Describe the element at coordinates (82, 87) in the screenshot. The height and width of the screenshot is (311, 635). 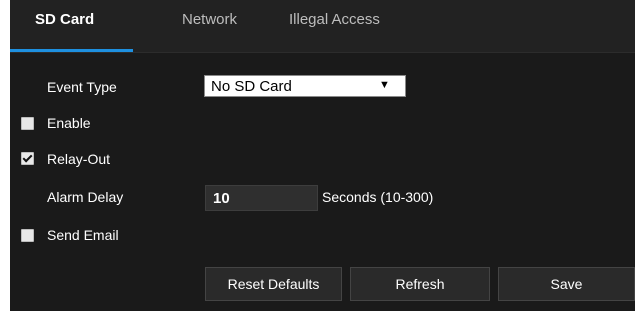
I see `event-type-label: Event Type` at that location.